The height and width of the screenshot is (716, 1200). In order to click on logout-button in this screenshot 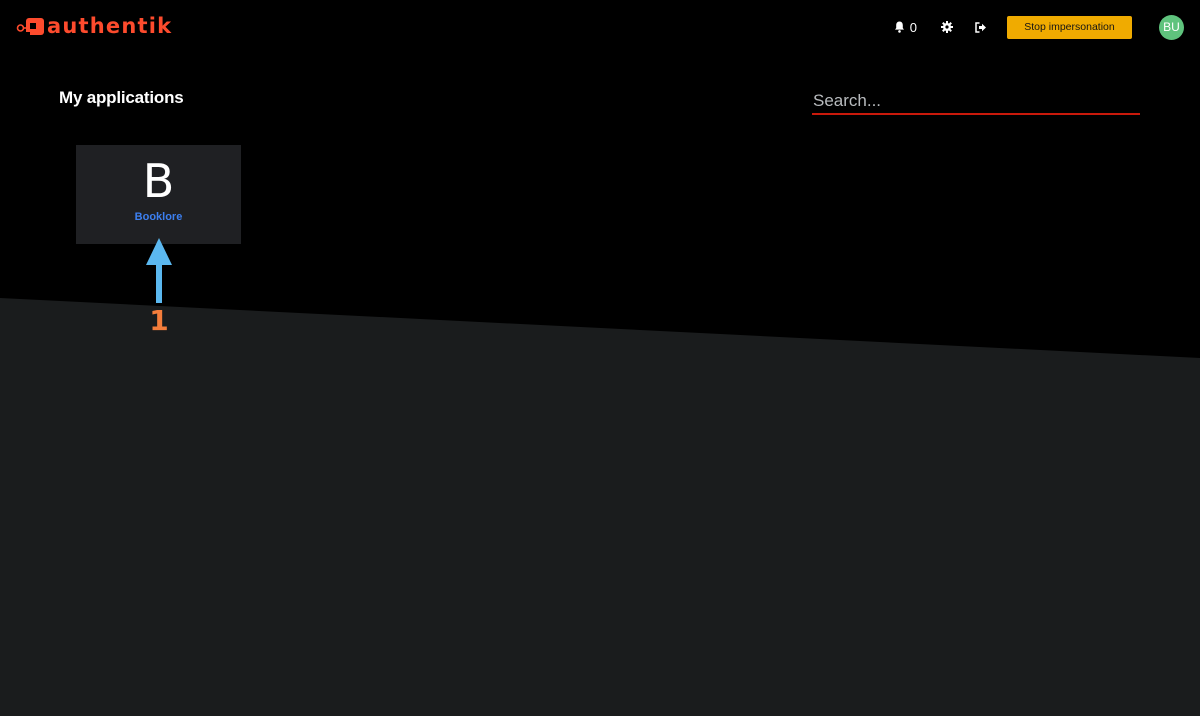, I will do `click(981, 27)`.